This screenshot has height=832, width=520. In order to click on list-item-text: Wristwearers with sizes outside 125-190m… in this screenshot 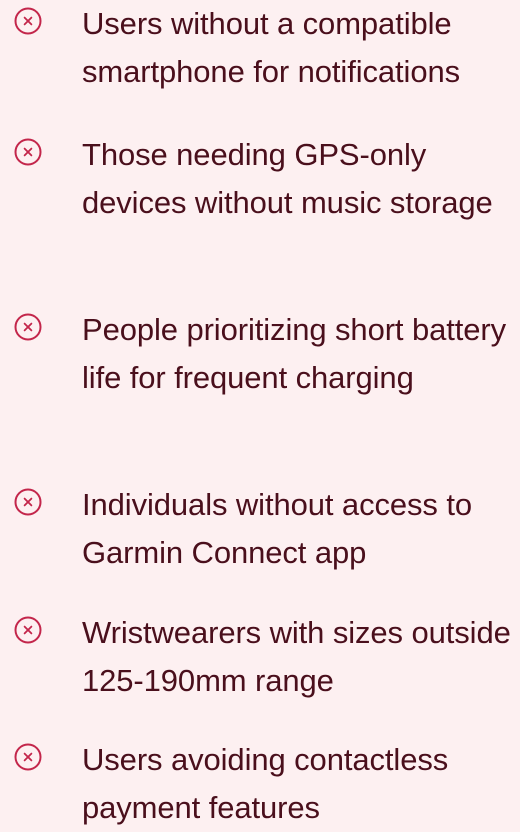, I will do `click(296, 656)`.